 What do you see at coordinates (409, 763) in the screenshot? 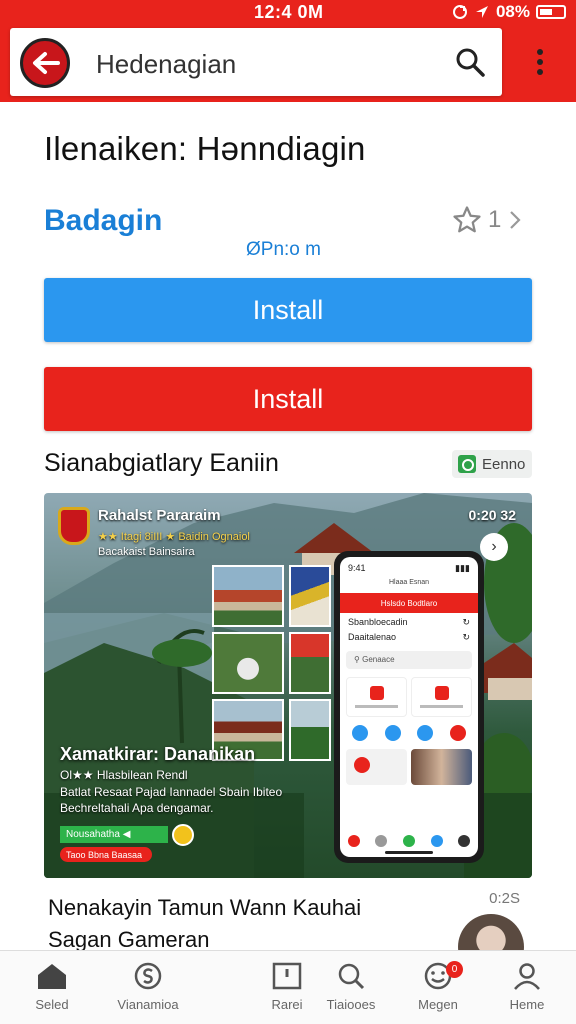
I see `phone-media-row` at bounding box center [409, 763].